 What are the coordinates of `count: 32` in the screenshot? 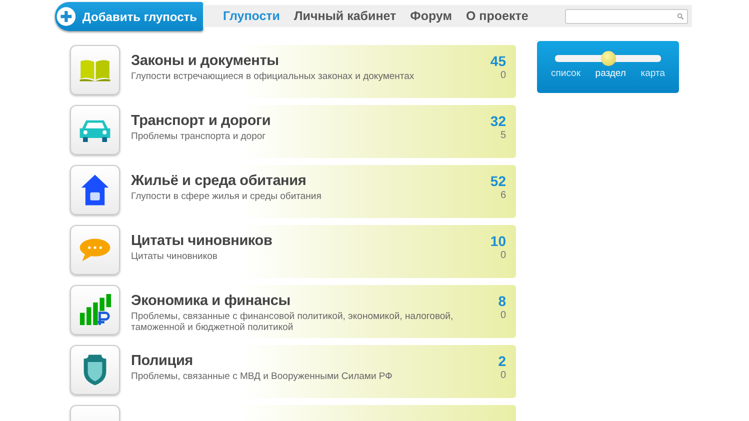 It's located at (498, 121).